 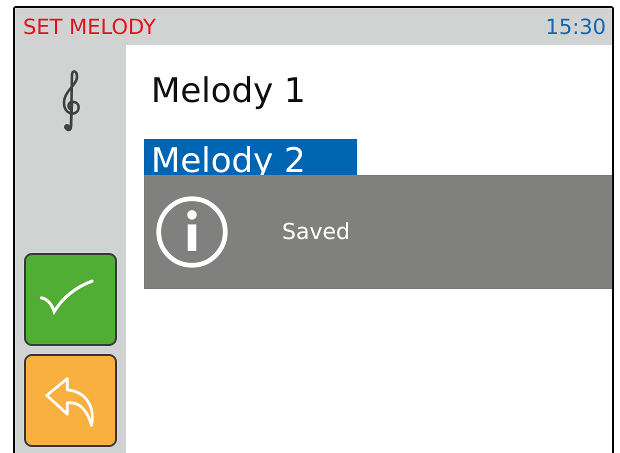 I want to click on screen-title: SET MELODY, so click(x=89, y=26).